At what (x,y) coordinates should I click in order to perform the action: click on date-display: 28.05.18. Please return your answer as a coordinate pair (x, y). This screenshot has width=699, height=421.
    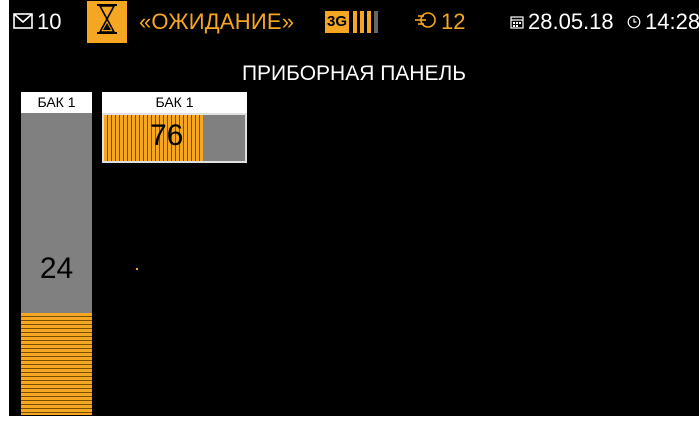
    Looking at the image, I should click on (562, 22).